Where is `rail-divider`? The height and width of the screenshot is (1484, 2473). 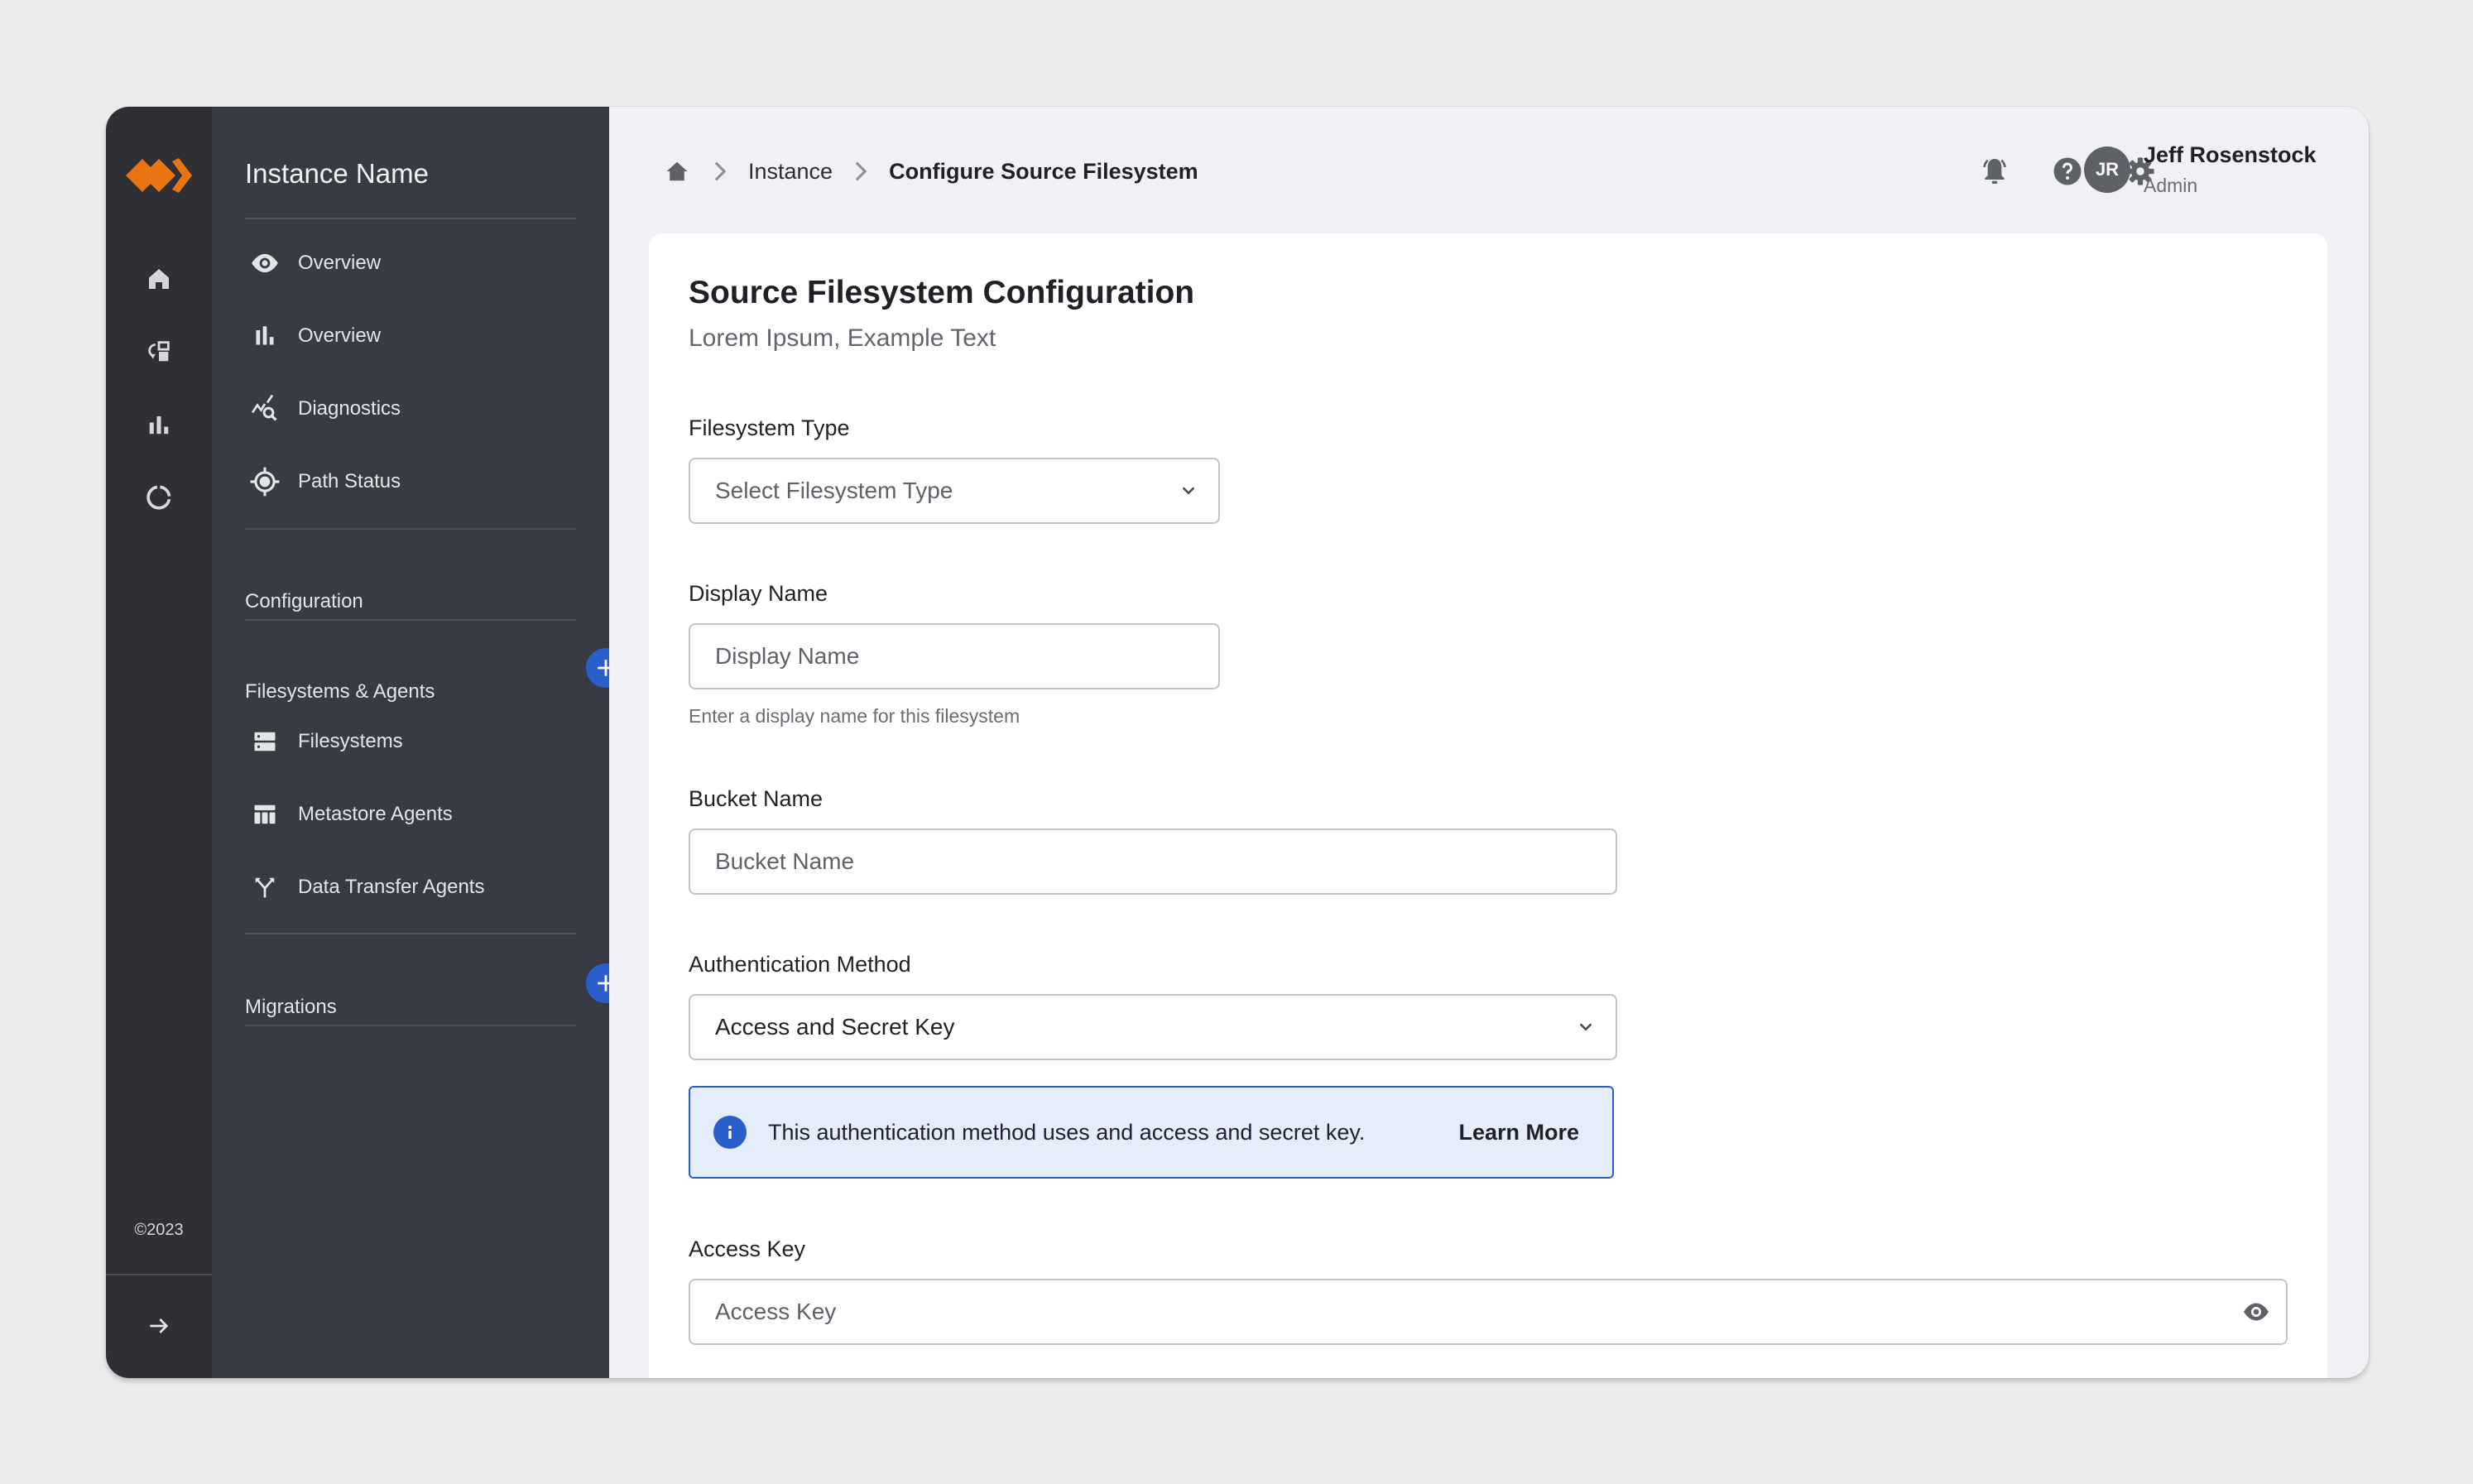
rail-divider is located at coordinates (159, 1274).